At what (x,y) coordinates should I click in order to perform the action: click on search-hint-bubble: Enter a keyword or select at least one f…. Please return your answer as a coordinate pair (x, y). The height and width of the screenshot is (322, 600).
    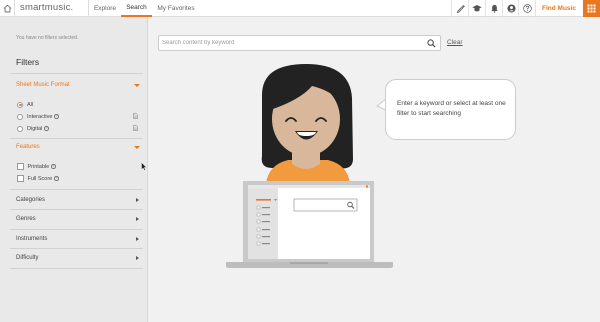
    Looking at the image, I should click on (450, 109).